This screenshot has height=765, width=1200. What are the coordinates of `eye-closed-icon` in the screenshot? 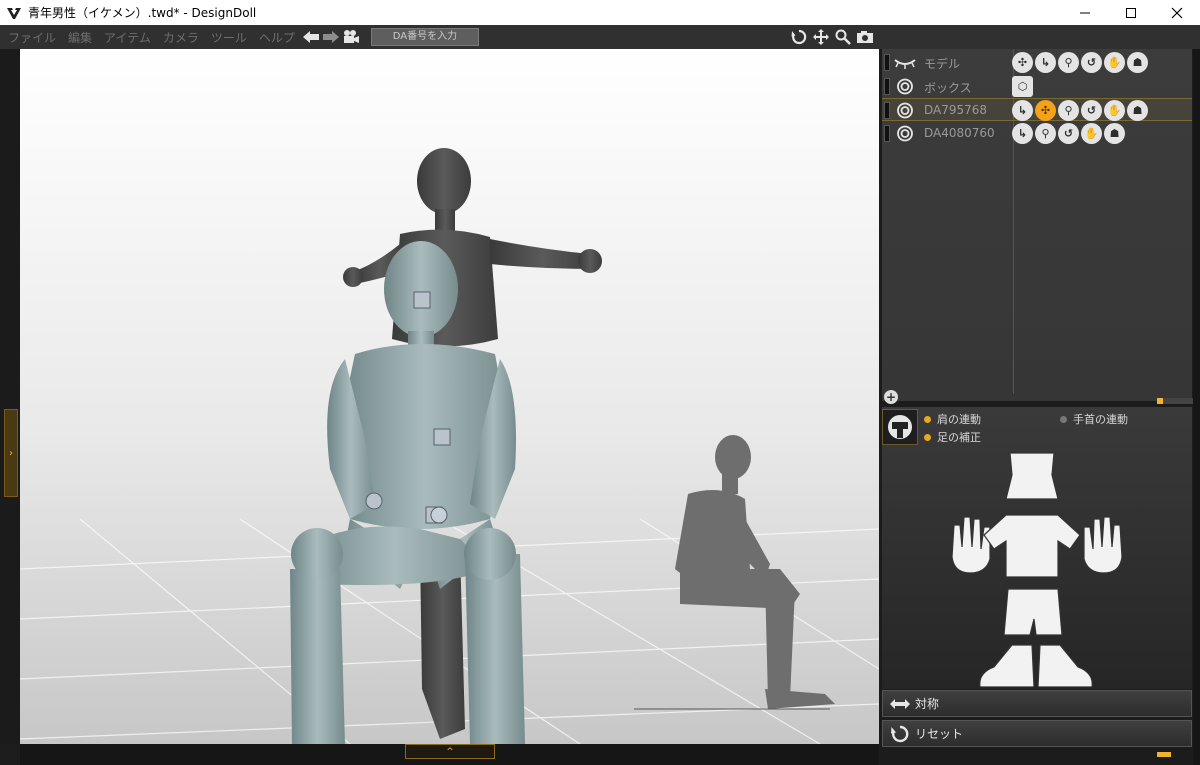 It's located at (905, 62).